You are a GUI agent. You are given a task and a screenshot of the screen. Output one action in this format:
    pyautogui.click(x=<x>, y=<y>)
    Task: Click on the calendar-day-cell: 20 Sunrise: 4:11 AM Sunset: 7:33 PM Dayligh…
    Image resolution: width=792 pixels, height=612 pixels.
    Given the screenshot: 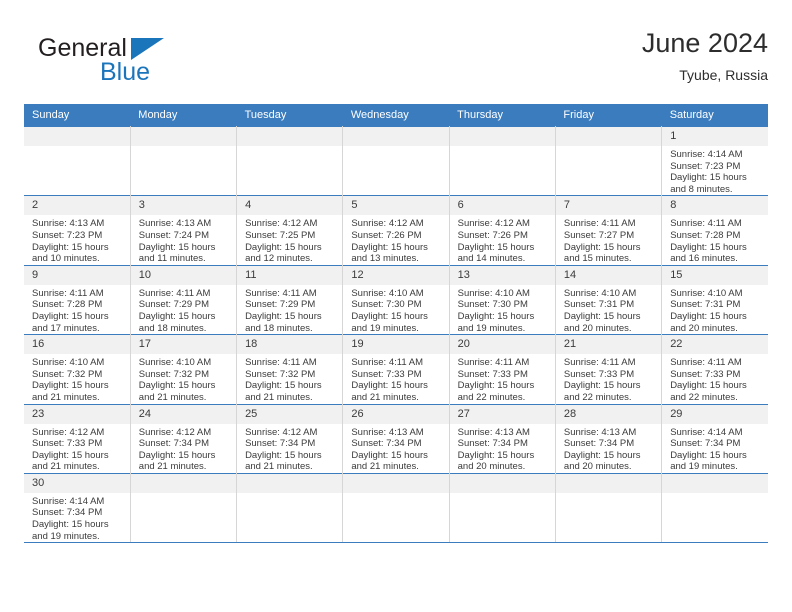 What is the action you would take?
    pyautogui.click(x=502, y=369)
    